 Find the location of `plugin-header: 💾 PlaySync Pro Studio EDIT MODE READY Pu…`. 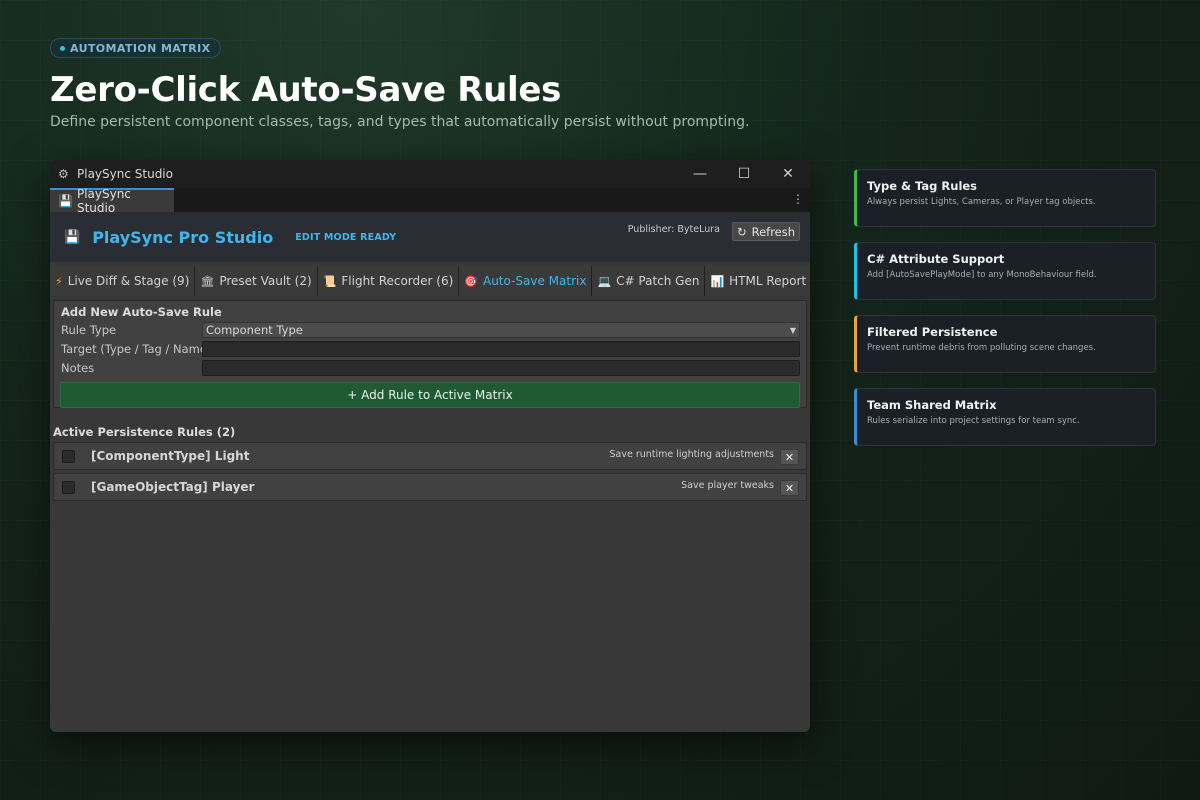

plugin-header: 💾 PlaySync Pro Studio EDIT MODE READY Pu… is located at coordinates (430, 237).